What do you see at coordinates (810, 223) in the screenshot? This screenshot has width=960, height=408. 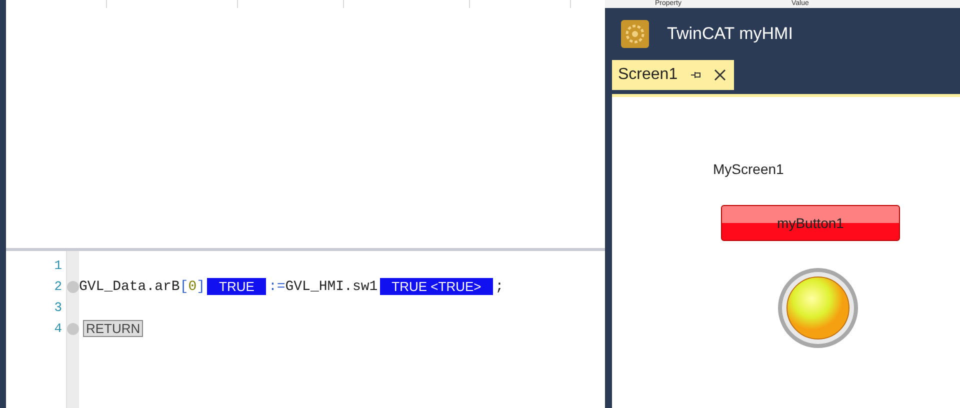 I see `hmi-button: myButton1` at bounding box center [810, 223].